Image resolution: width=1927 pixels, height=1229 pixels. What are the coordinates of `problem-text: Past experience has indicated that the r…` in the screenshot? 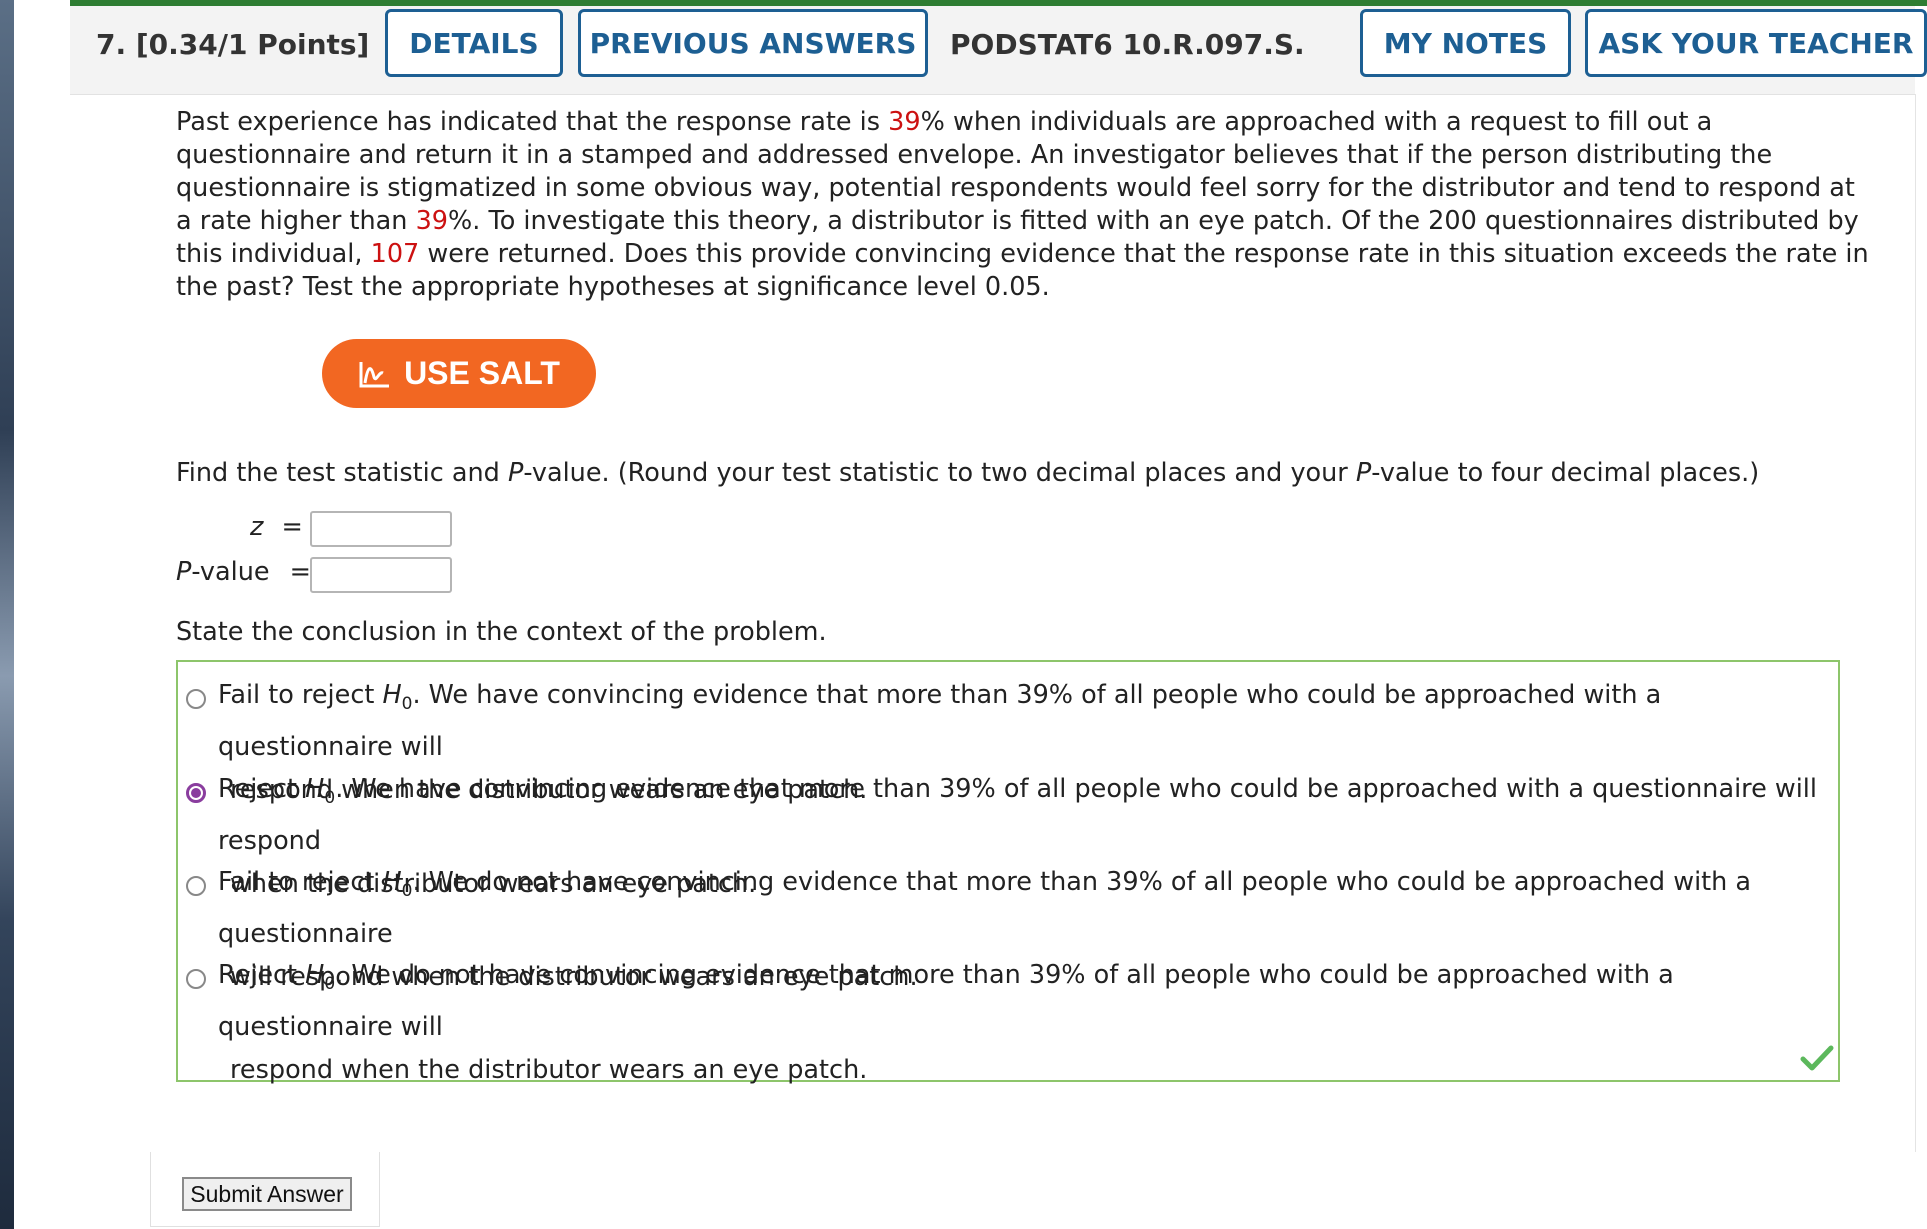 It's located at (532, 122).